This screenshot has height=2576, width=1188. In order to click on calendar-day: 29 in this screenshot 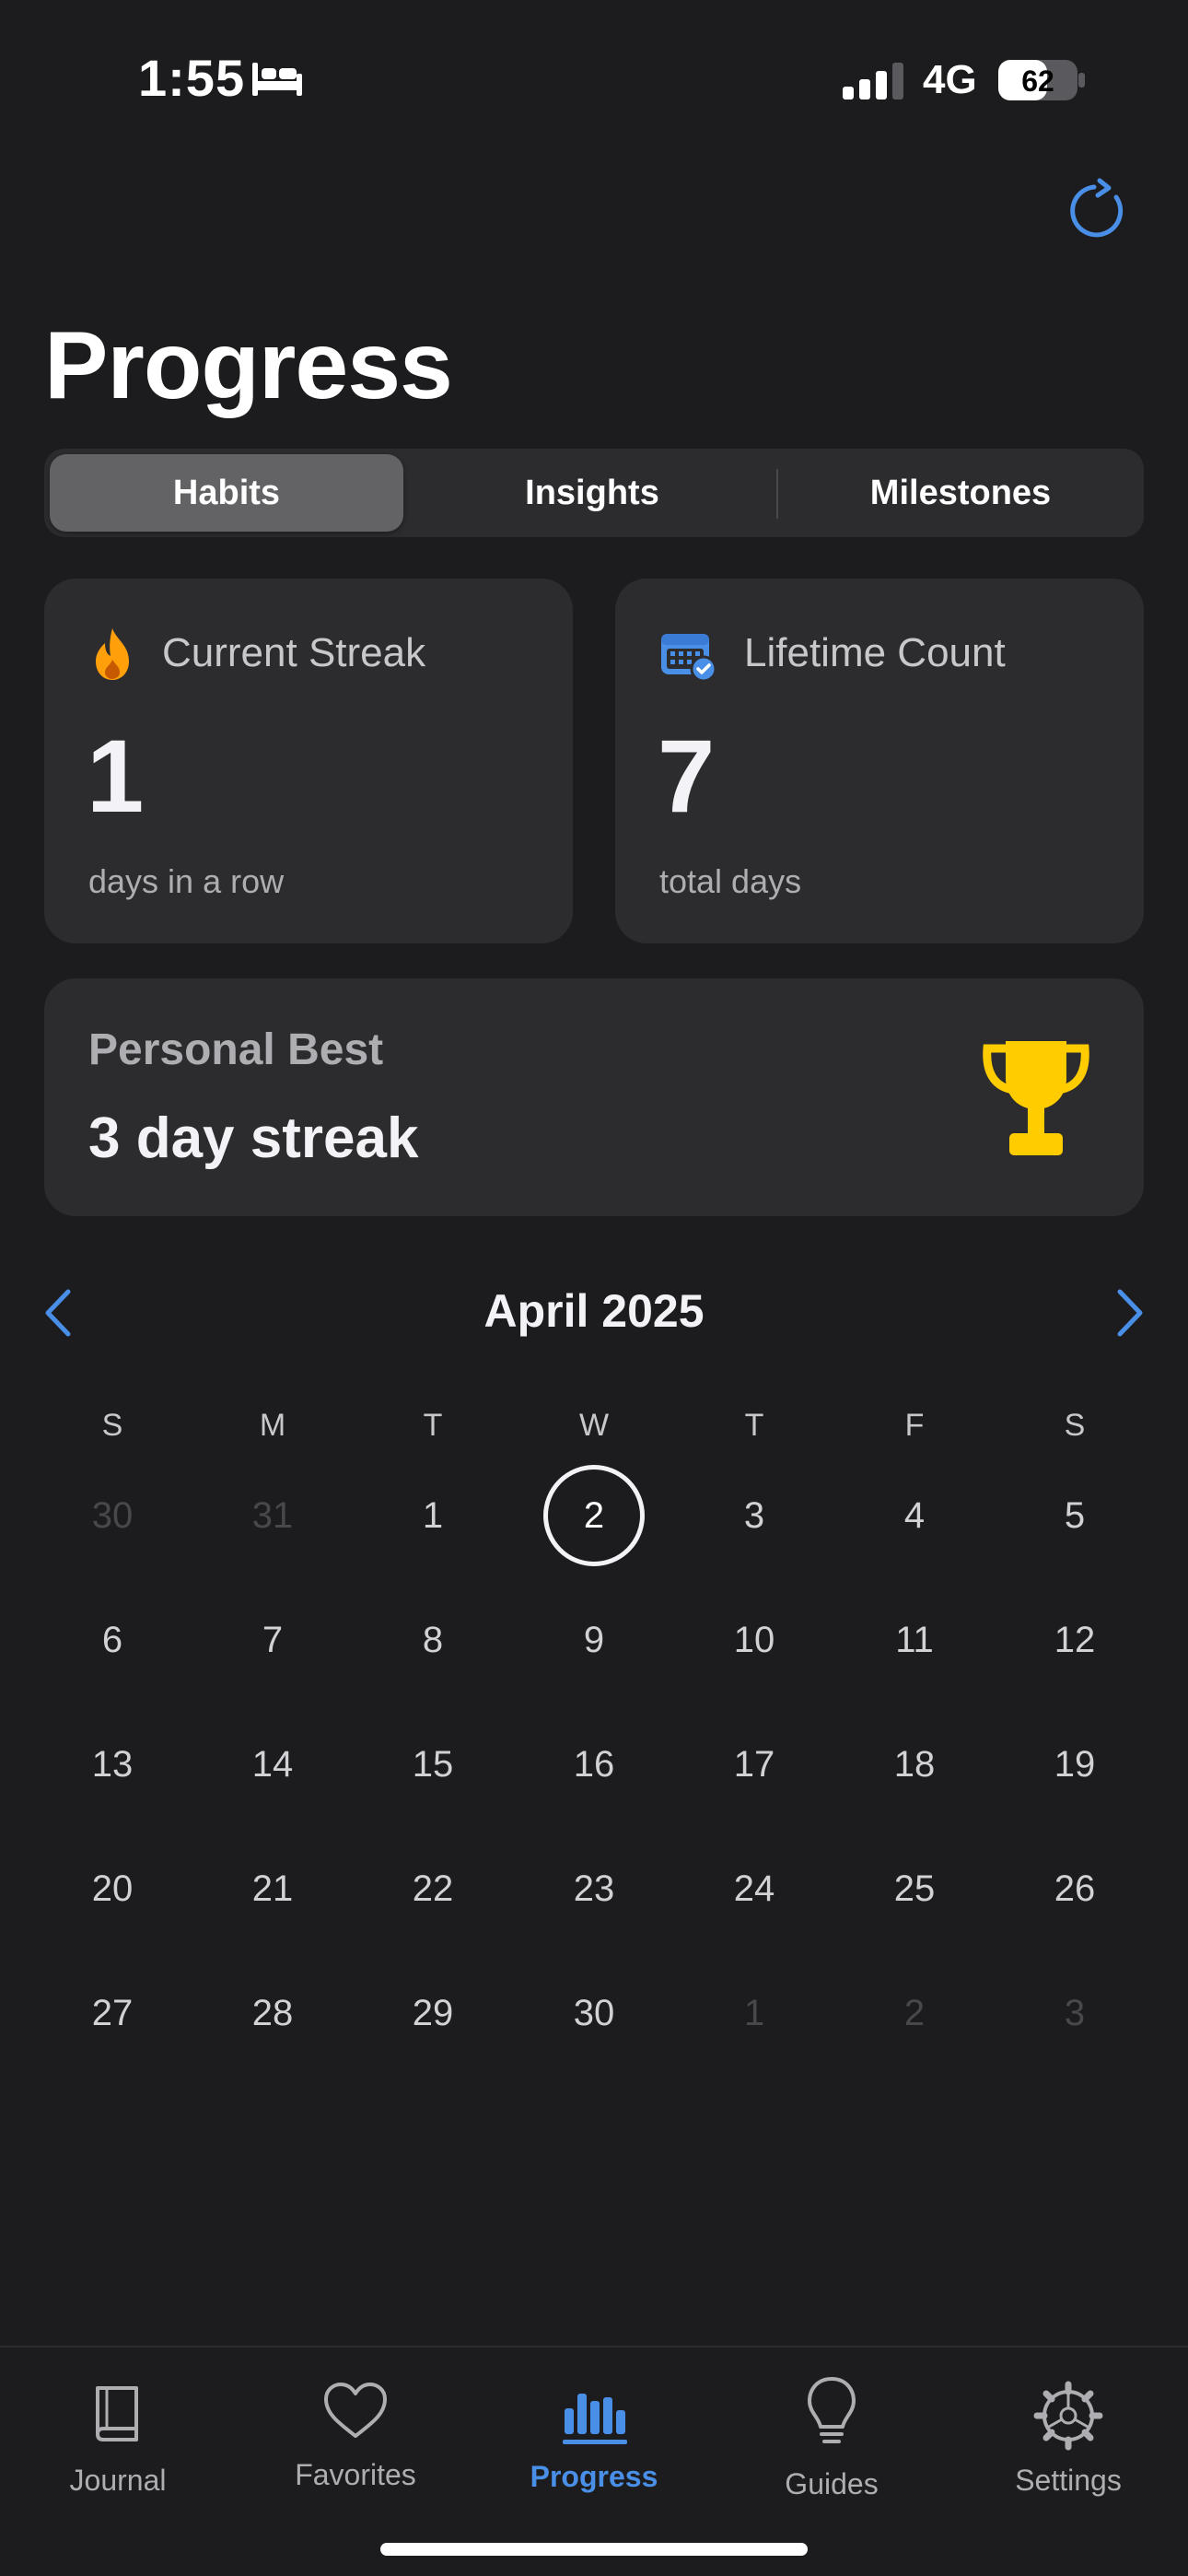, I will do `click(433, 2013)`.